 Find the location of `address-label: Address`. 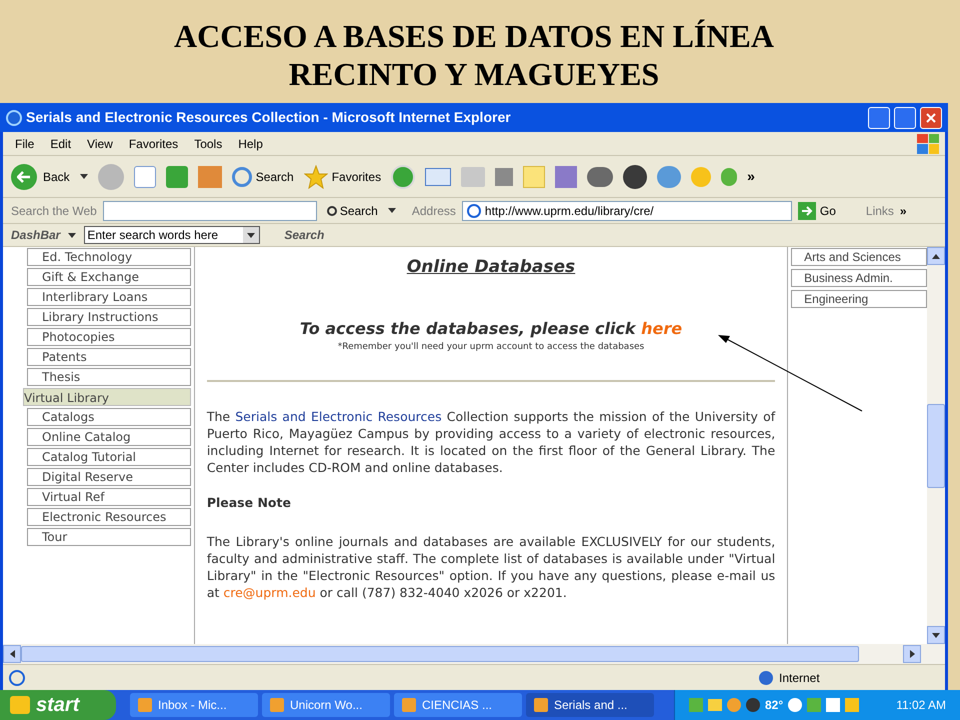

address-label: Address is located at coordinates (434, 211).